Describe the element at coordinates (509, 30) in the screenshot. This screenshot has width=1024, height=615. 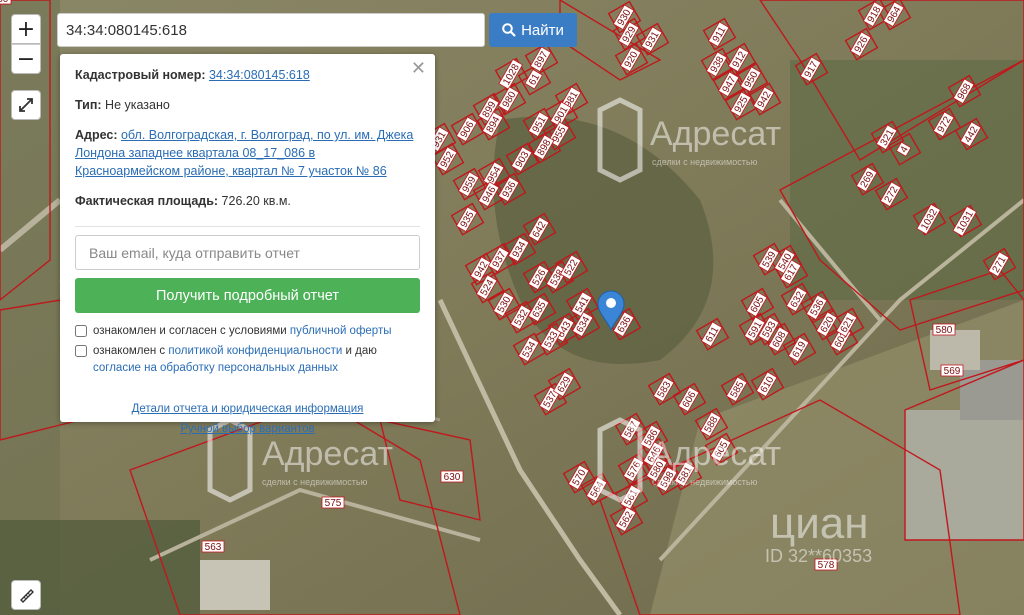
I see `search-icon` at that location.